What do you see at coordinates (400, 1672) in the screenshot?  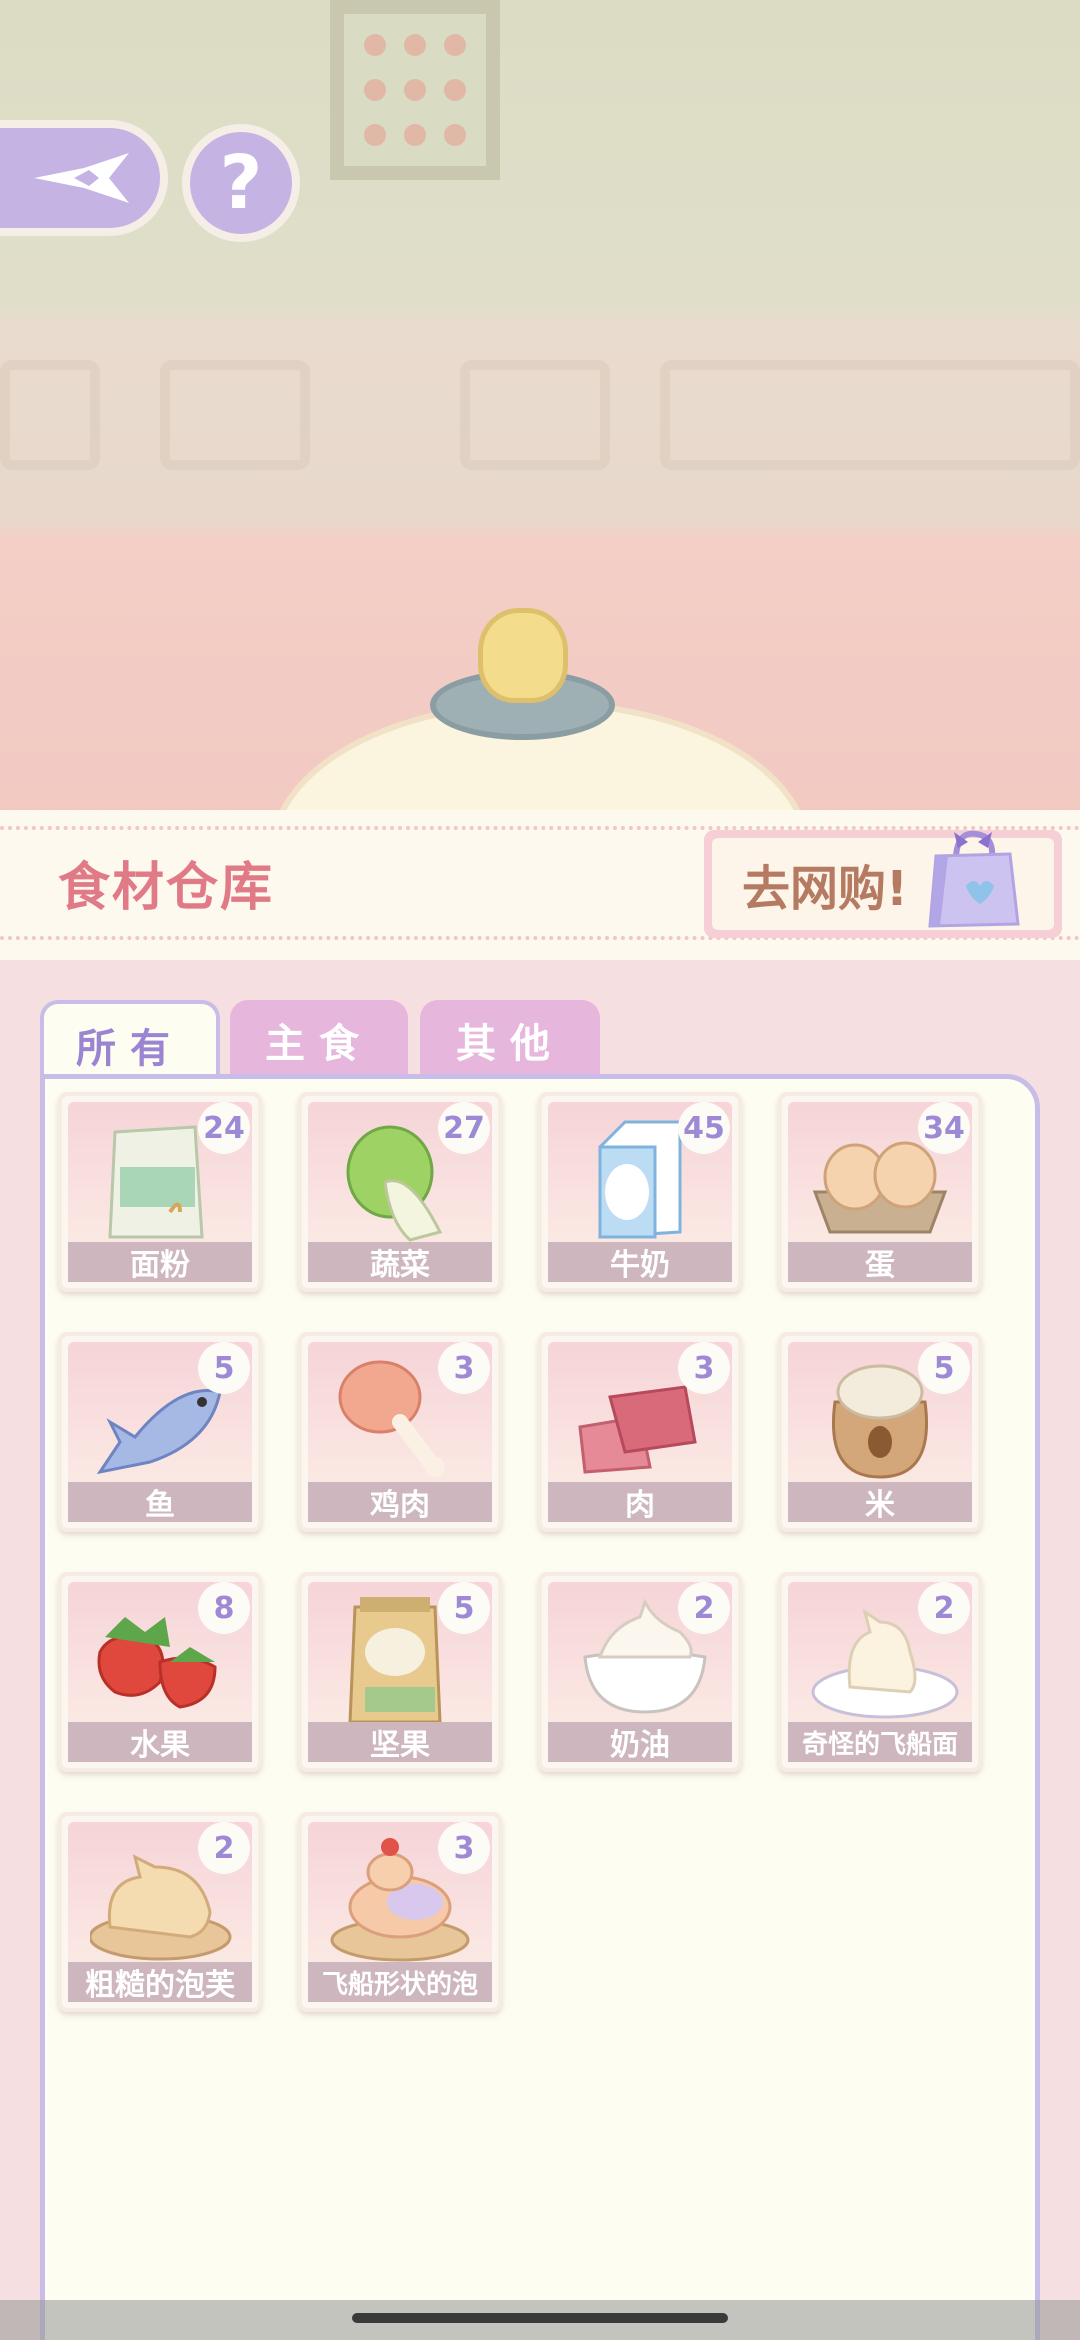 I see `item-card-nuts: 5 坚果` at bounding box center [400, 1672].